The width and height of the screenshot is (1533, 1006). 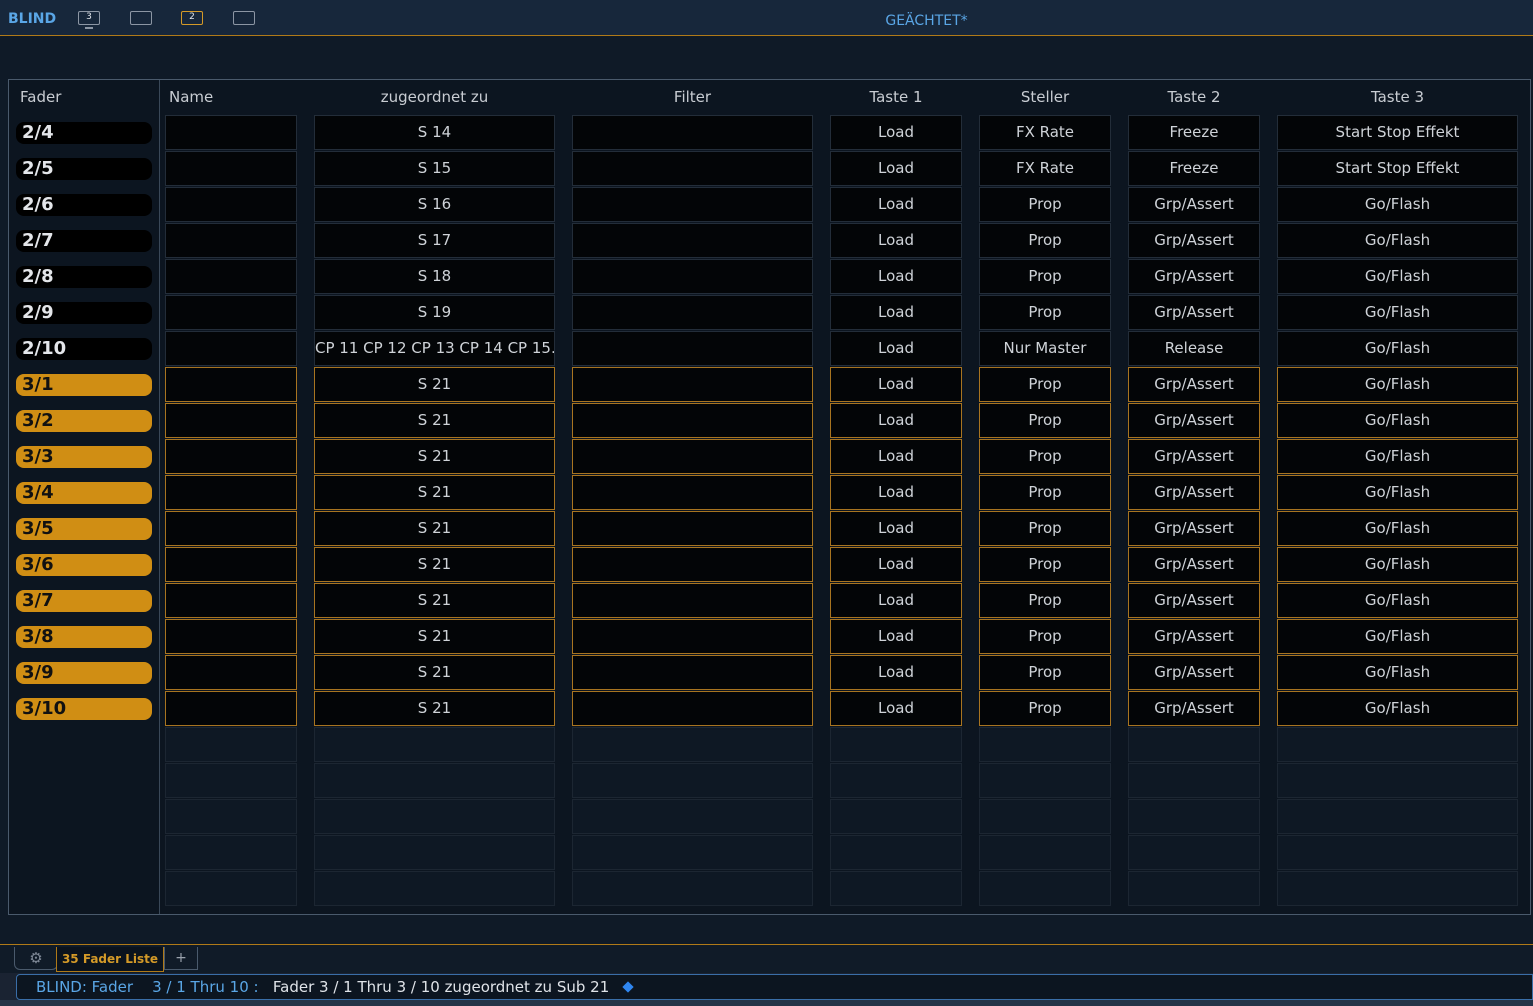 I want to click on assigned-cell: S 15, so click(x=434, y=168).